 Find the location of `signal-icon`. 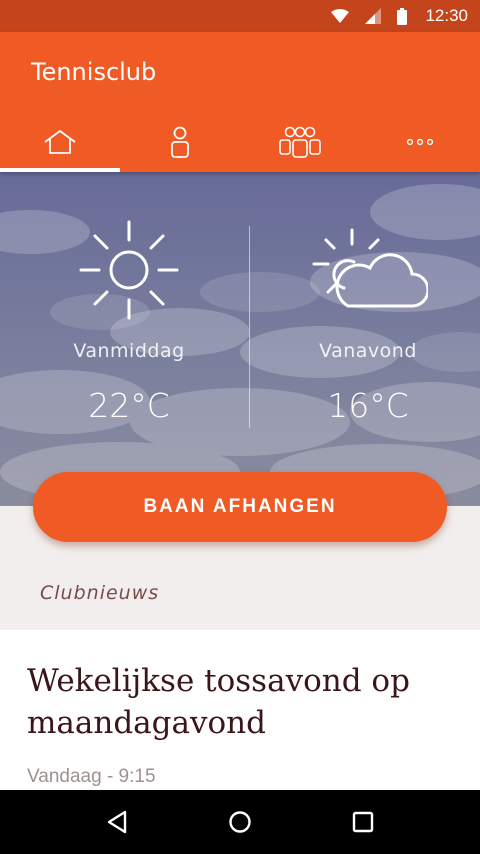

signal-icon is located at coordinates (373, 16).